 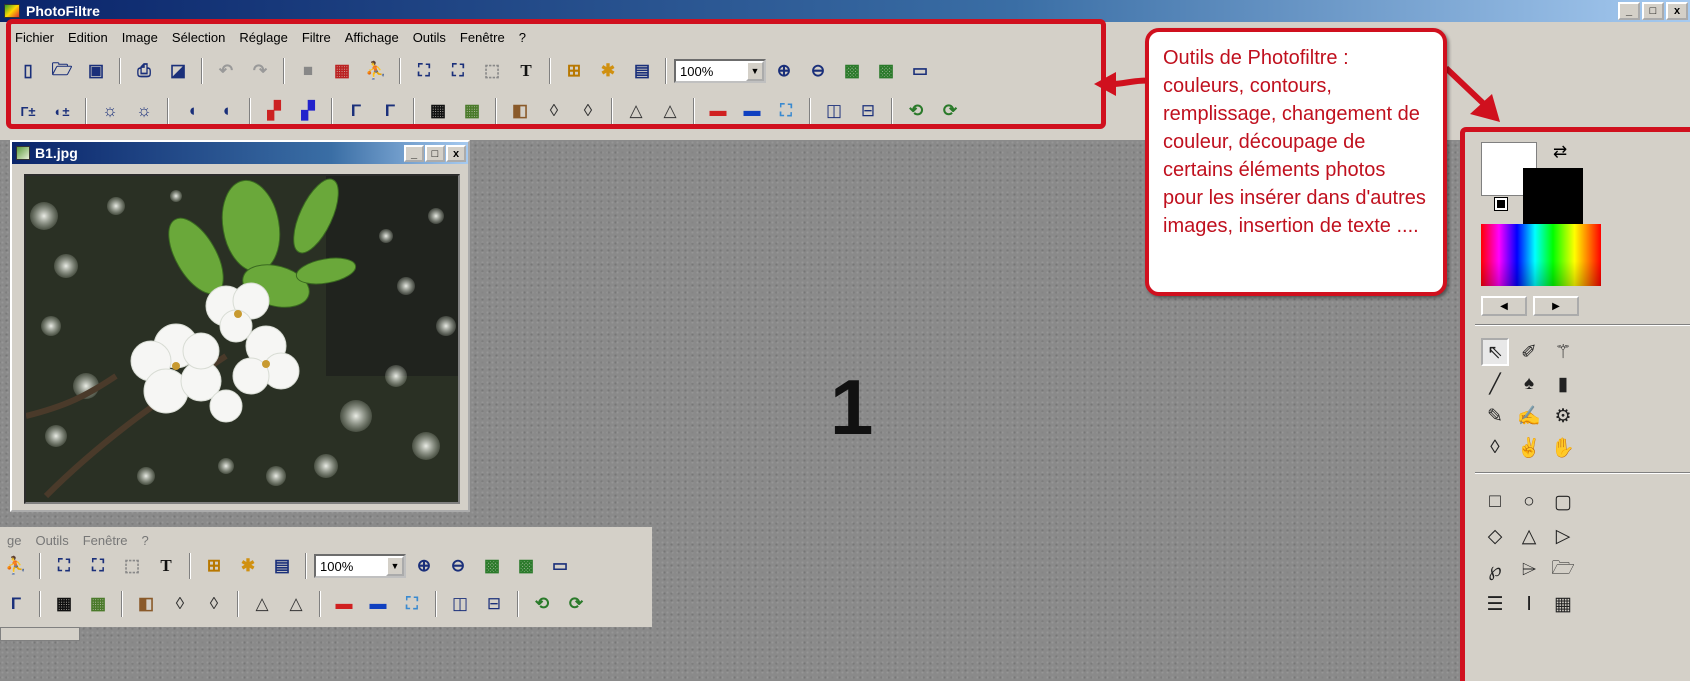 What do you see at coordinates (526, 71) in the screenshot?
I see `text-icon: T` at bounding box center [526, 71].